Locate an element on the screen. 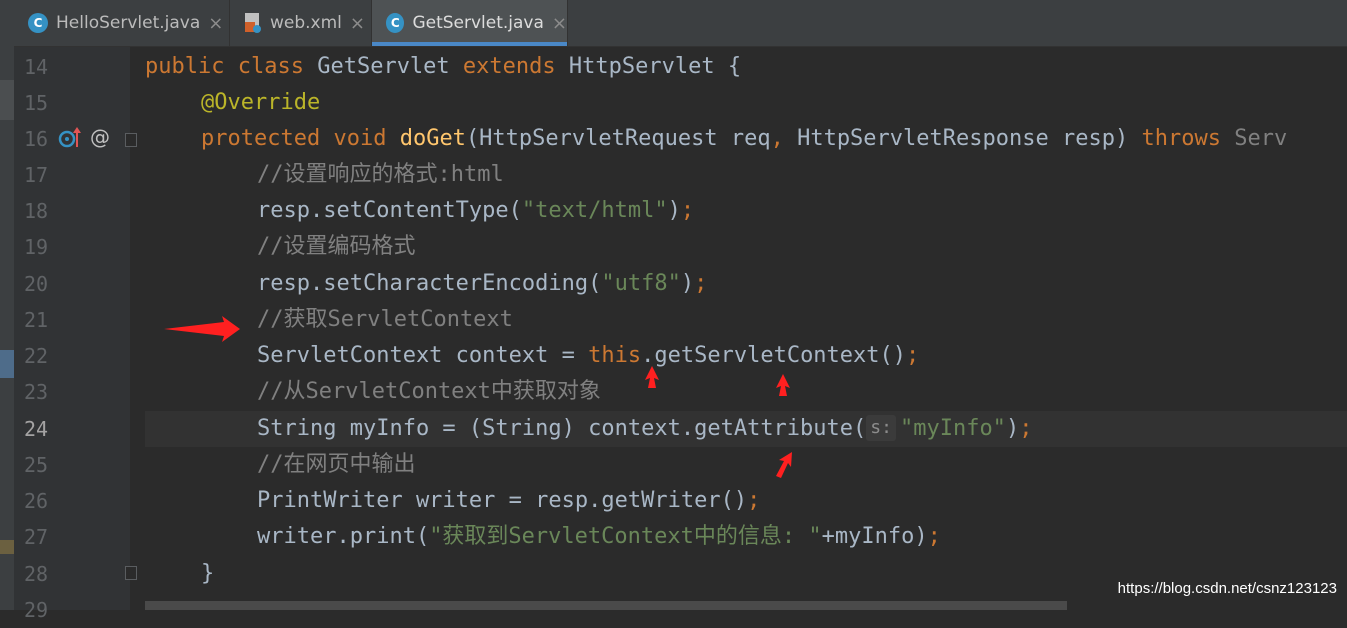 This screenshot has height=628, width=1347. brace: } is located at coordinates (208, 573).